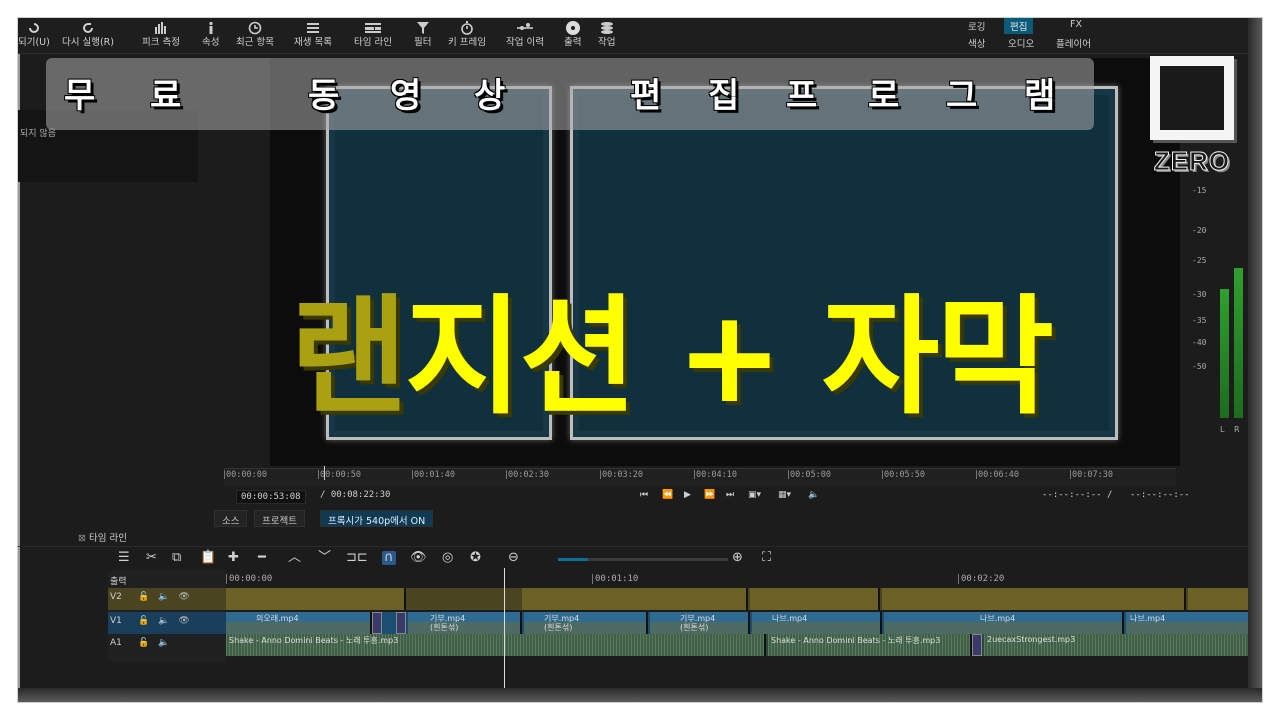 The image size is (1280, 720). Describe the element at coordinates (729, 357) in the screenshot. I see `big-title-main: 지션 + 자막` at that location.